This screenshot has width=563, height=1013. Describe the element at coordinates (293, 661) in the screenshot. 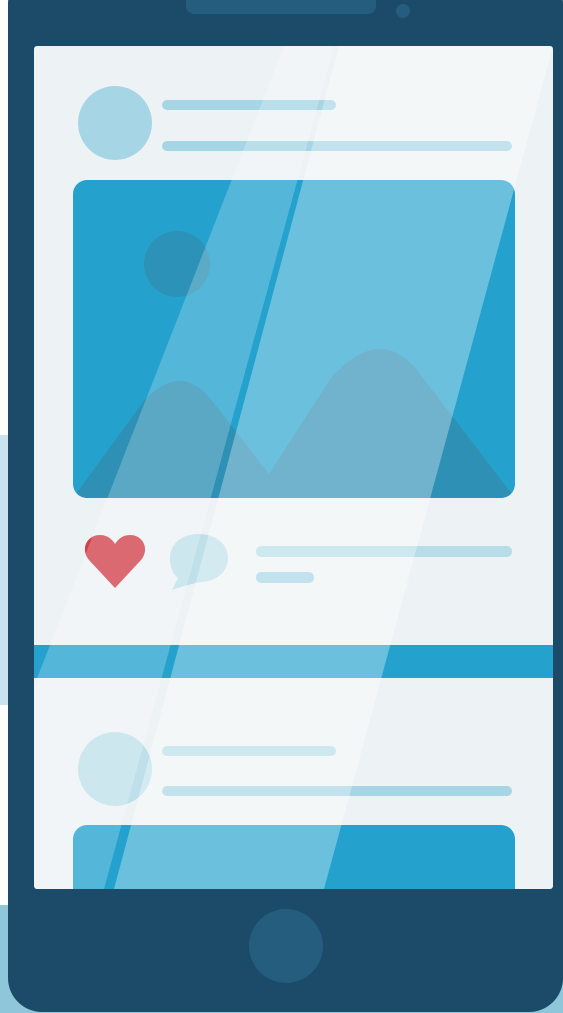

I see `post-divider` at that location.